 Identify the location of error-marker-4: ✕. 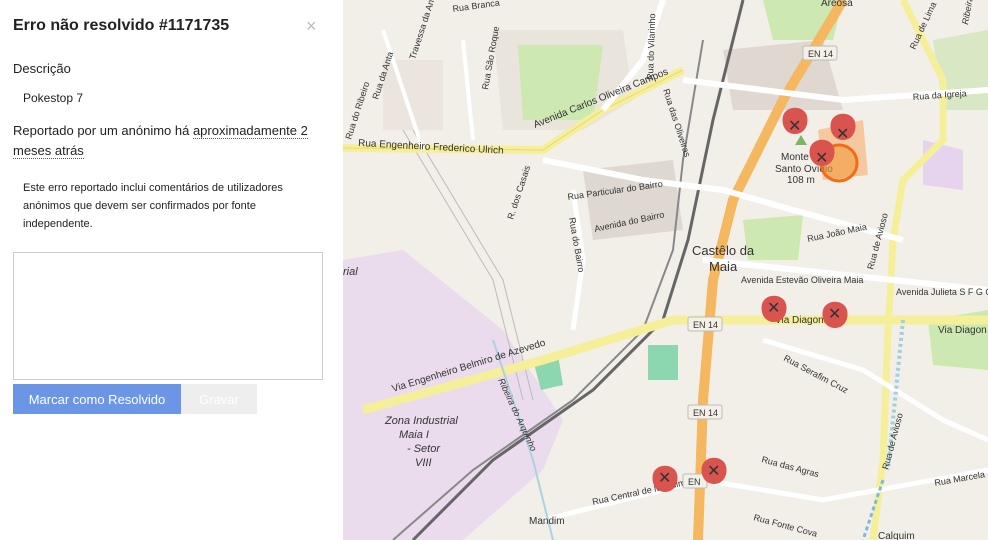
(774, 308).